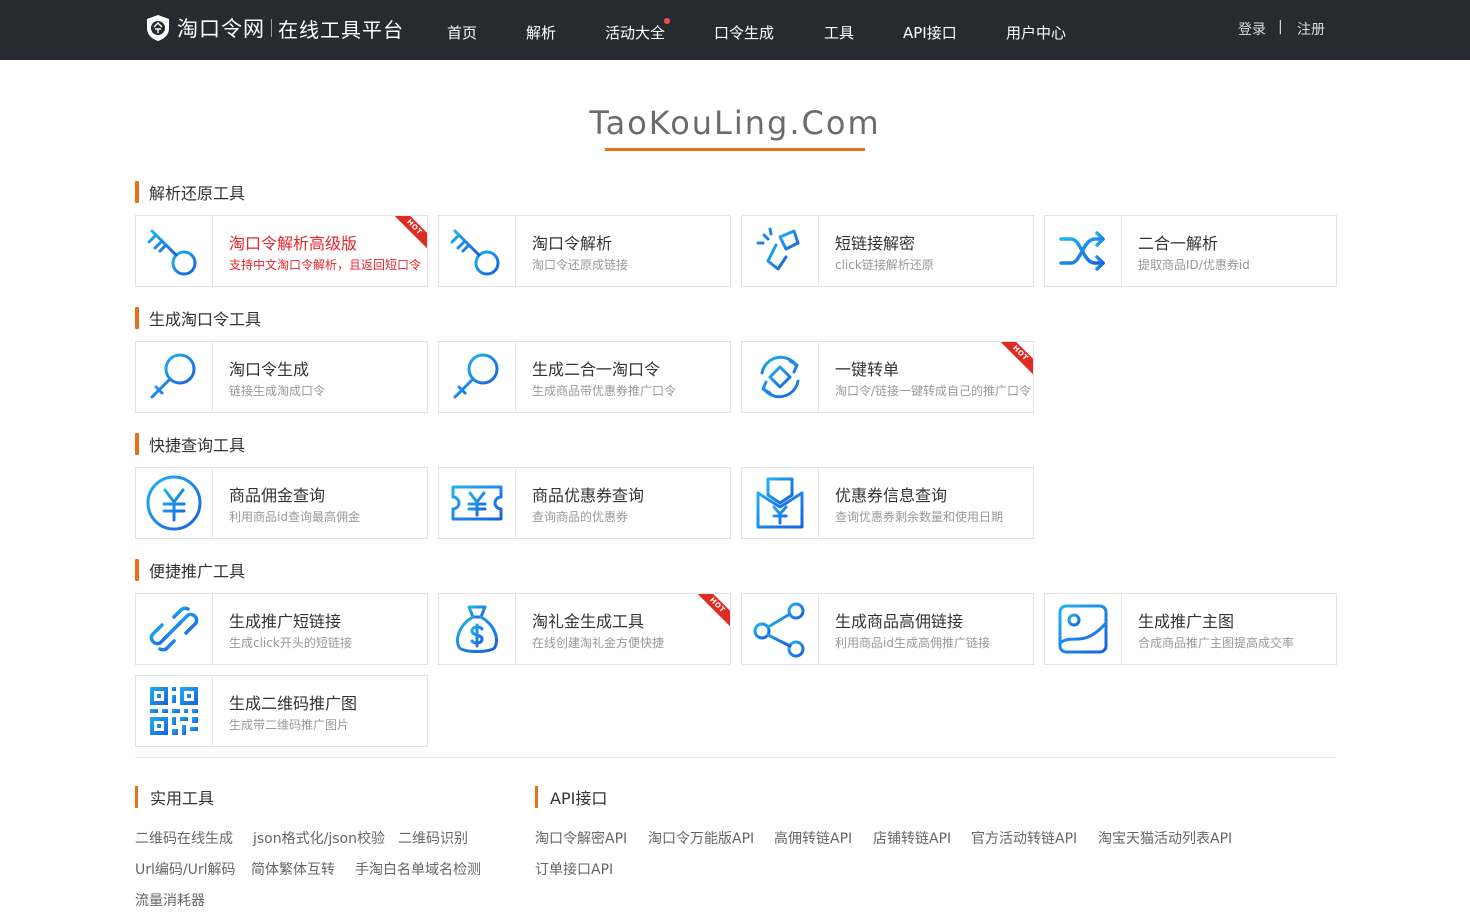 This screenshot has width=1470, height=923. What do you see at coordinates (170, 900) in the screenshot?
I see `link-traffic-consumer: 流量消耗器` at bounding box center [170, 900].